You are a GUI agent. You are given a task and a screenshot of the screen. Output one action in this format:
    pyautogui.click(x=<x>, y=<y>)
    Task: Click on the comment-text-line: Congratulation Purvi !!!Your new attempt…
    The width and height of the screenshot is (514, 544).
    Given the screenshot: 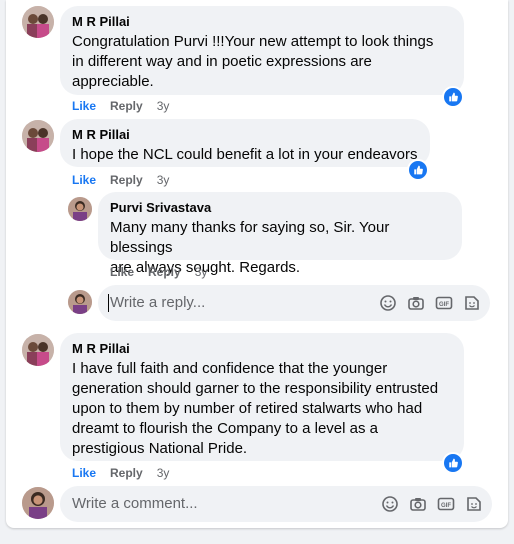 What is the action you would take?
    pyautogui.click(x=253, y=41)
    